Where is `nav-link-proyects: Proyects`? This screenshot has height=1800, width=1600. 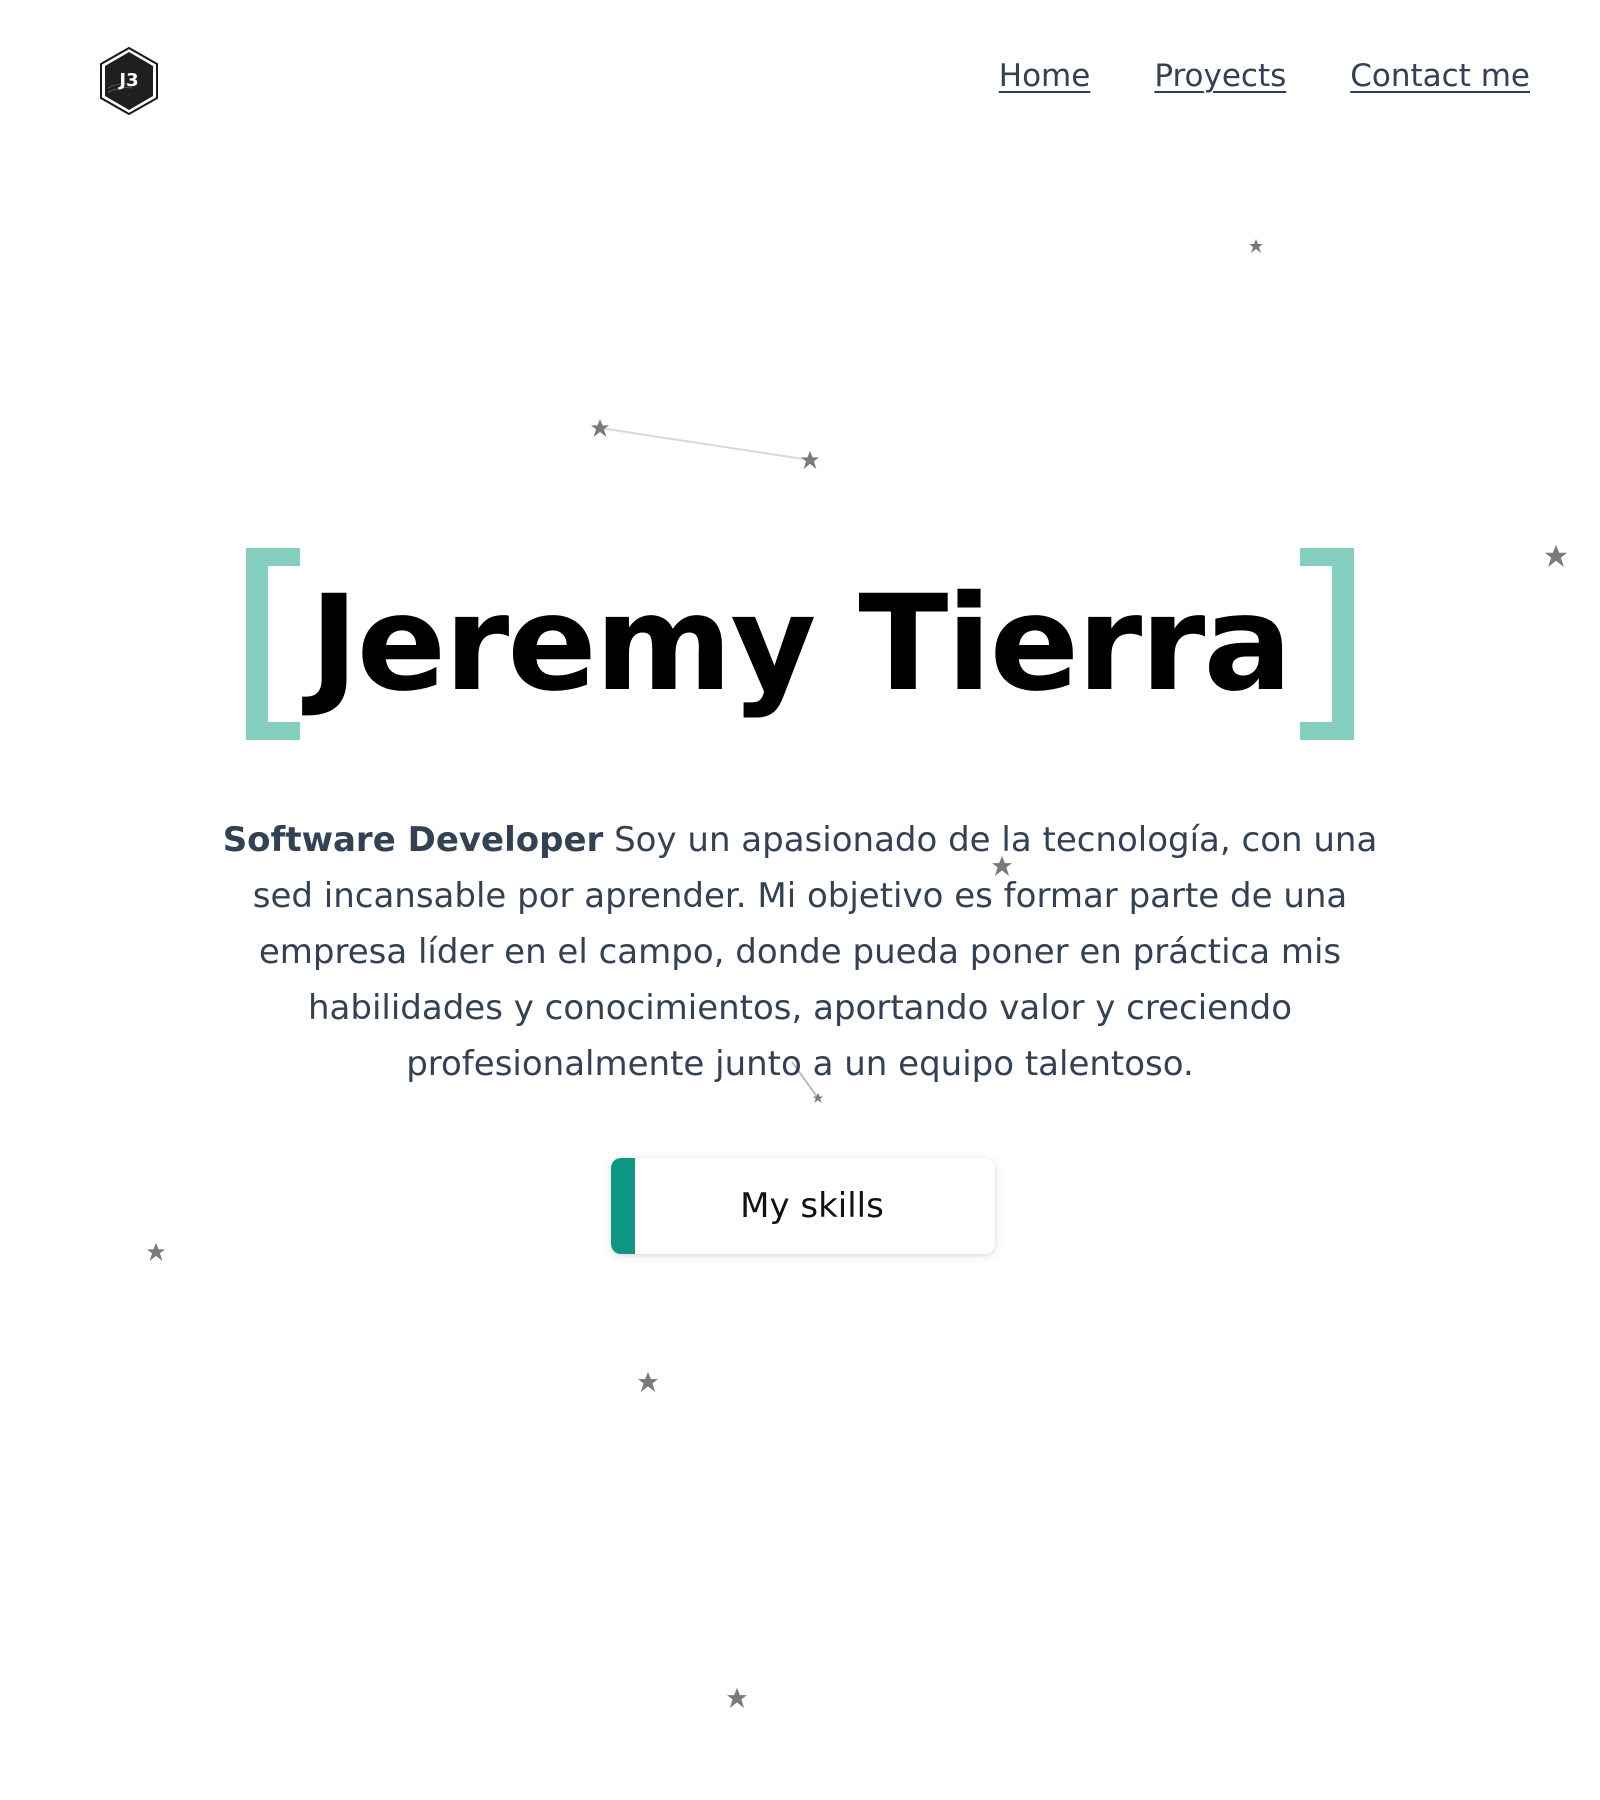 nav-link-proyects: Proyects is located at coordinates (1220, 76).